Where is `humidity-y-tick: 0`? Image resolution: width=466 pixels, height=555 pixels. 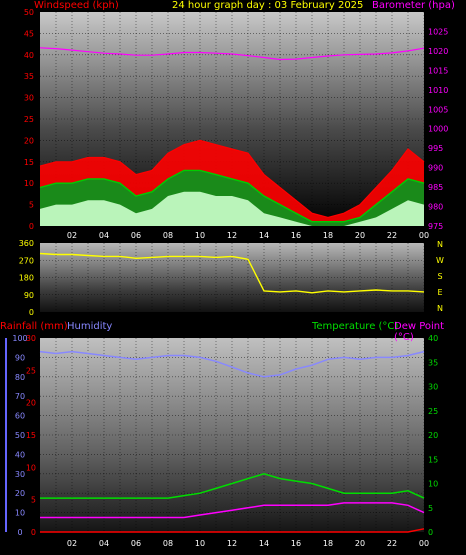 humidity-y-tick: 0 is located at coordinates (19, 532).